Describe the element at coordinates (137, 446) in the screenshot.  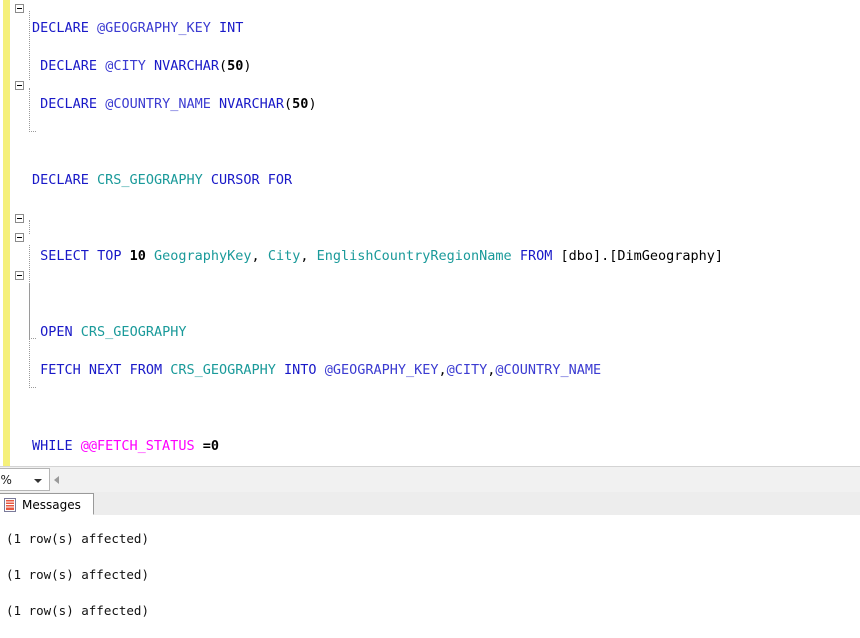
I see `token-global-variable: @@FETCH_STATUS` at that location.